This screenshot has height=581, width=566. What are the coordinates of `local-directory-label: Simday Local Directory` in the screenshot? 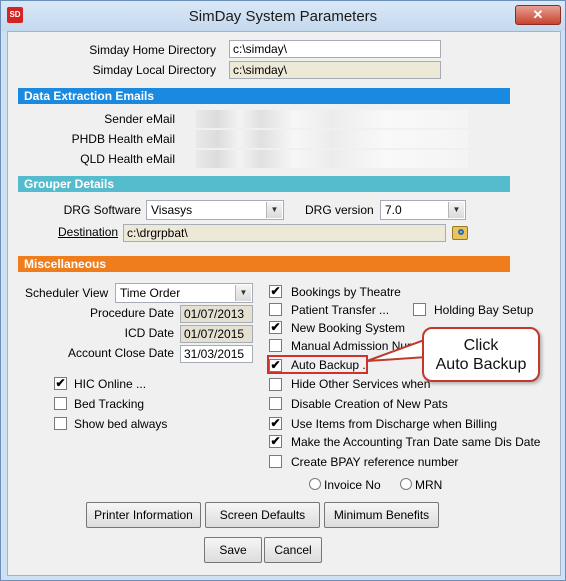 It's located at (154, 70).